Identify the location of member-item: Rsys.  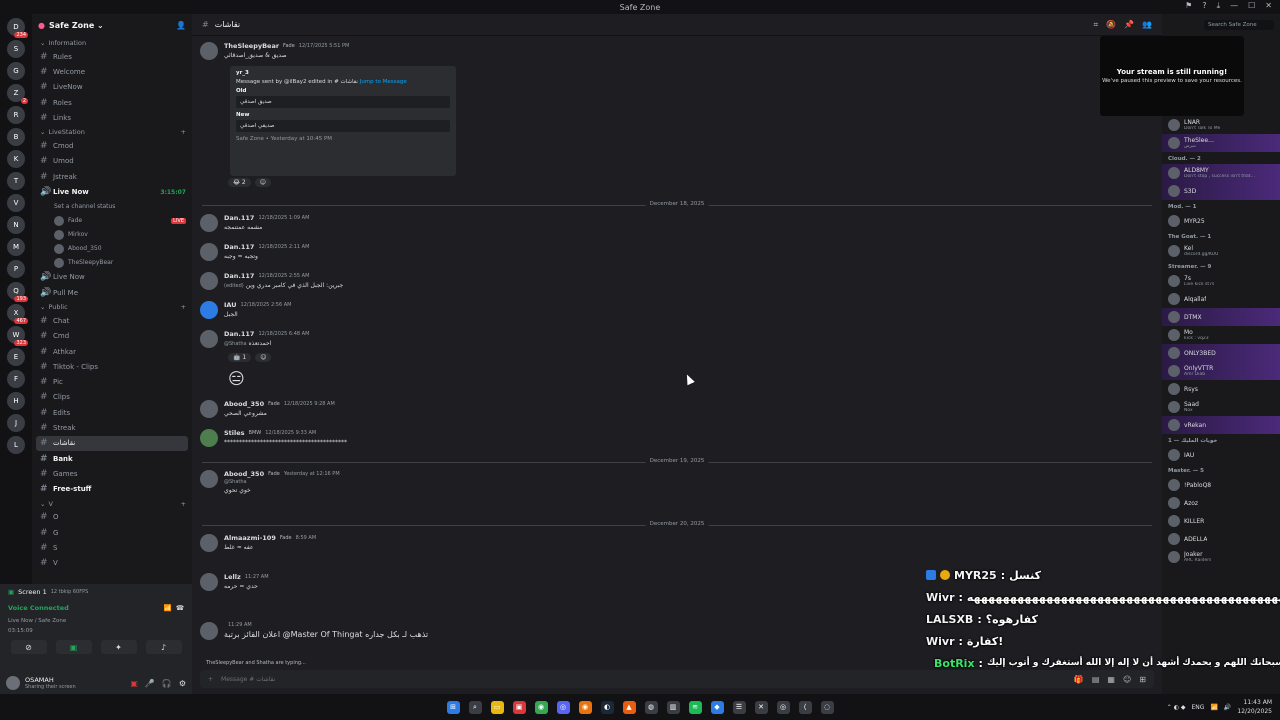
(1221, 389).